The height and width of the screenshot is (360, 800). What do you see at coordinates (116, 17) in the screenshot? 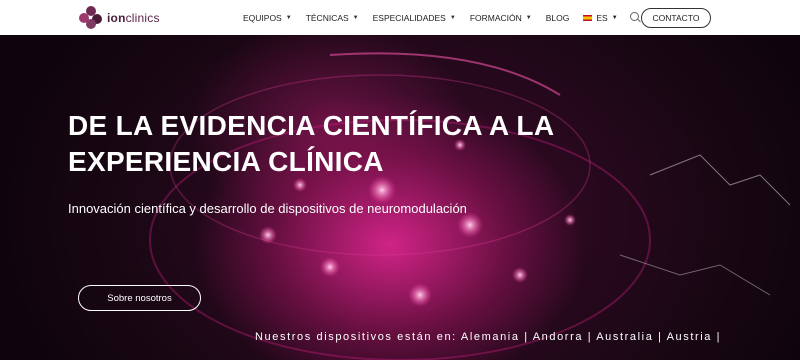
I see `logo-text-bold: ion` at bounding box center [116, 17].